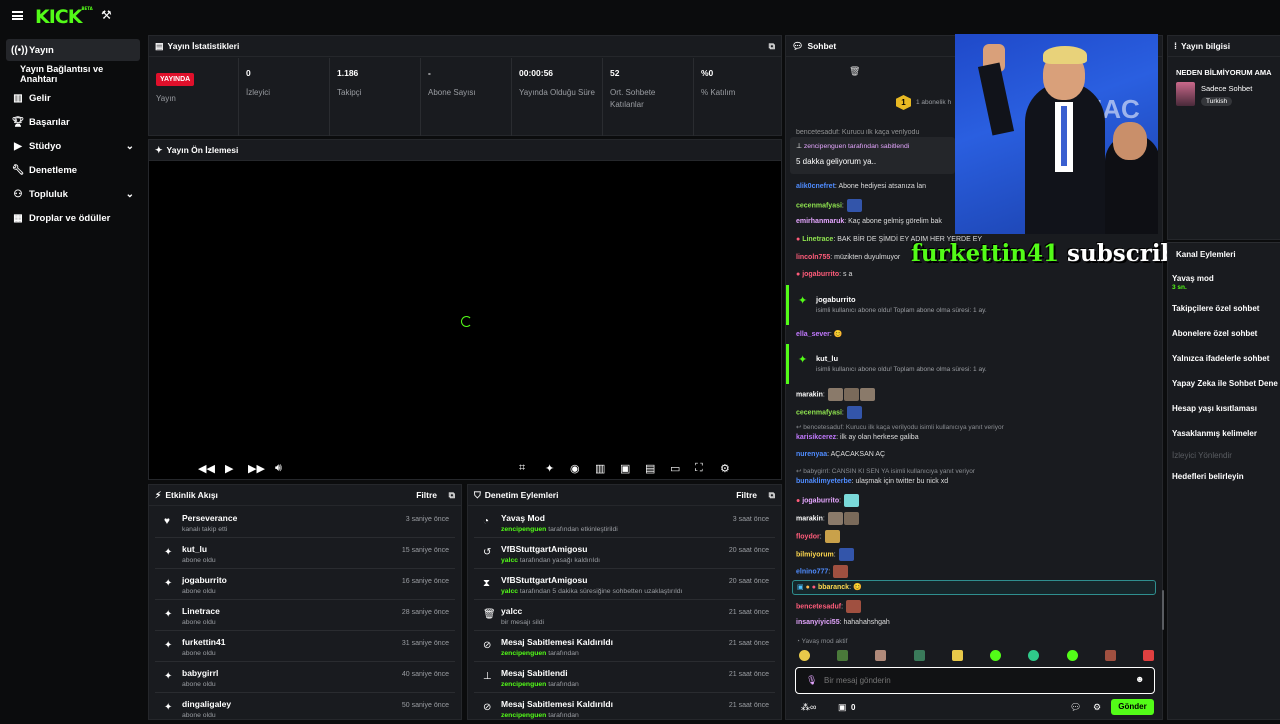 The height and width of the screenshot is (724, 1280). I want to click on chat-username: marakin, so click(809, 518).